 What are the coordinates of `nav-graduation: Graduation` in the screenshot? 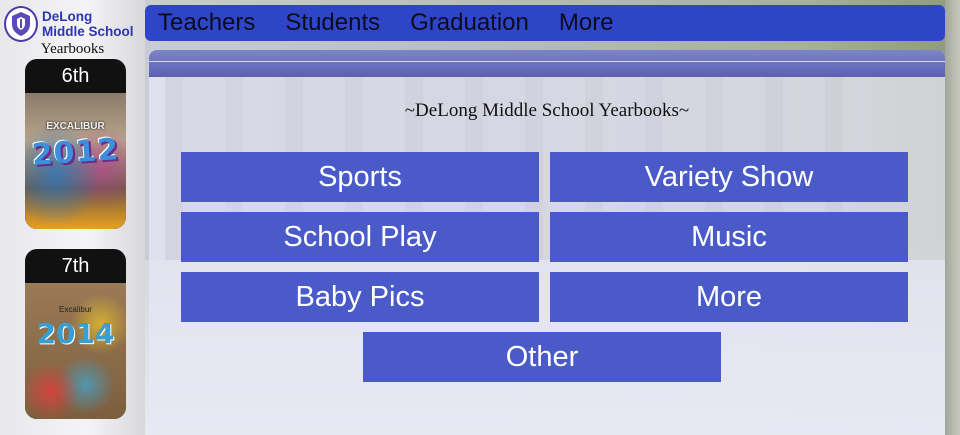 It's located at (469, 23).